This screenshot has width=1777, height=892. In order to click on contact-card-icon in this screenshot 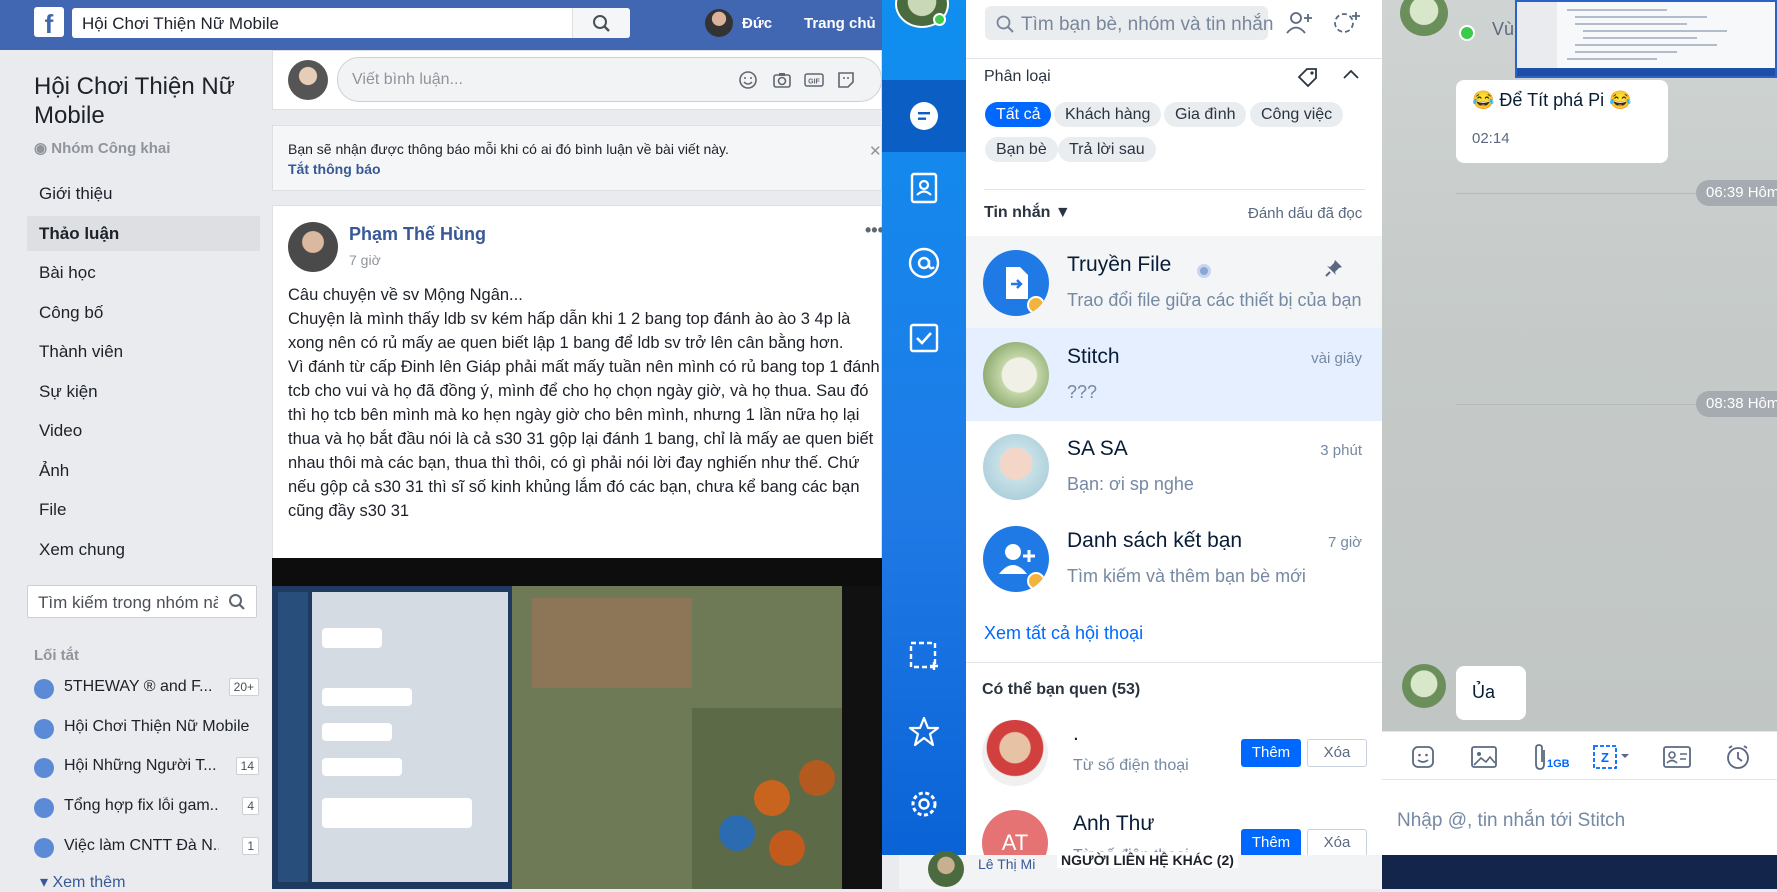, I will do `click(1677, 757)`.